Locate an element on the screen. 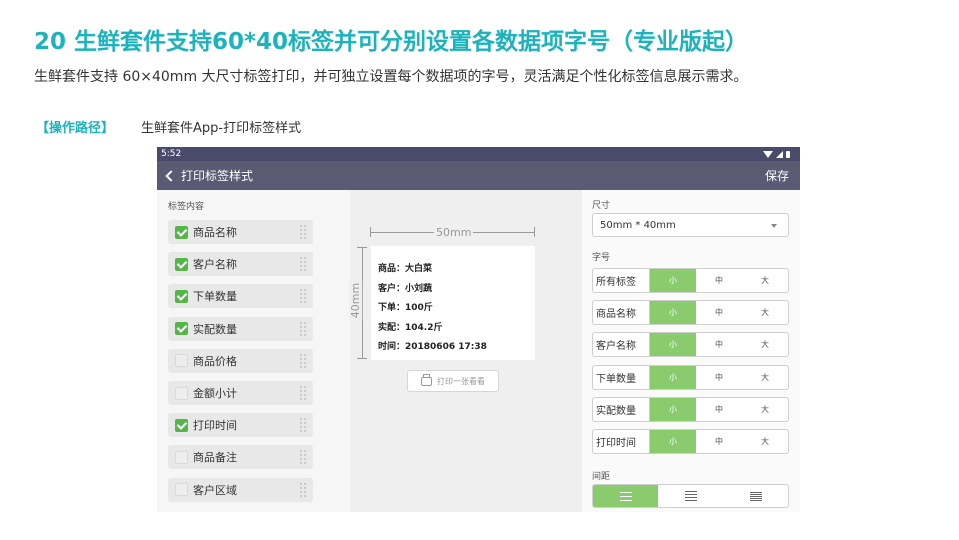 Image resolution: width=959 pixels, height=540 pixels. label-field-item: 商品价格 is located at coordinates (240, 360).